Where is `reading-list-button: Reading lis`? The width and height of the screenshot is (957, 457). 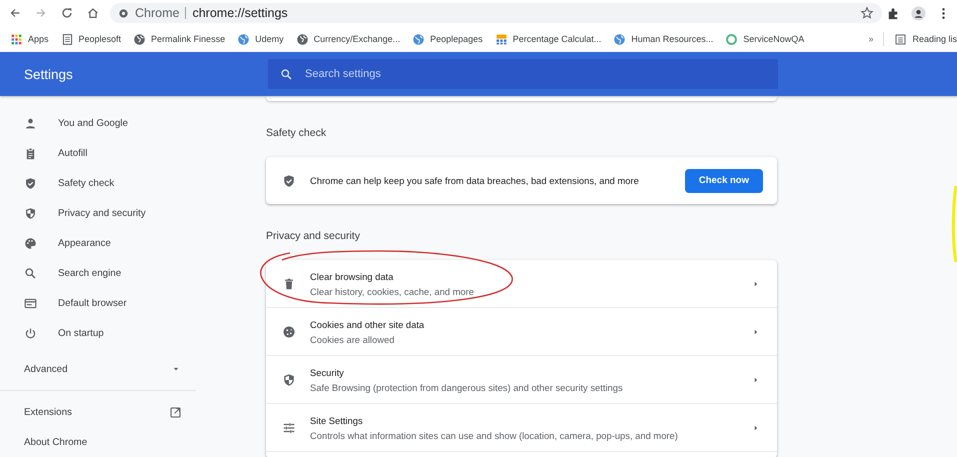 reading-list-button: Reading lis is located at coordinates (925, 39).